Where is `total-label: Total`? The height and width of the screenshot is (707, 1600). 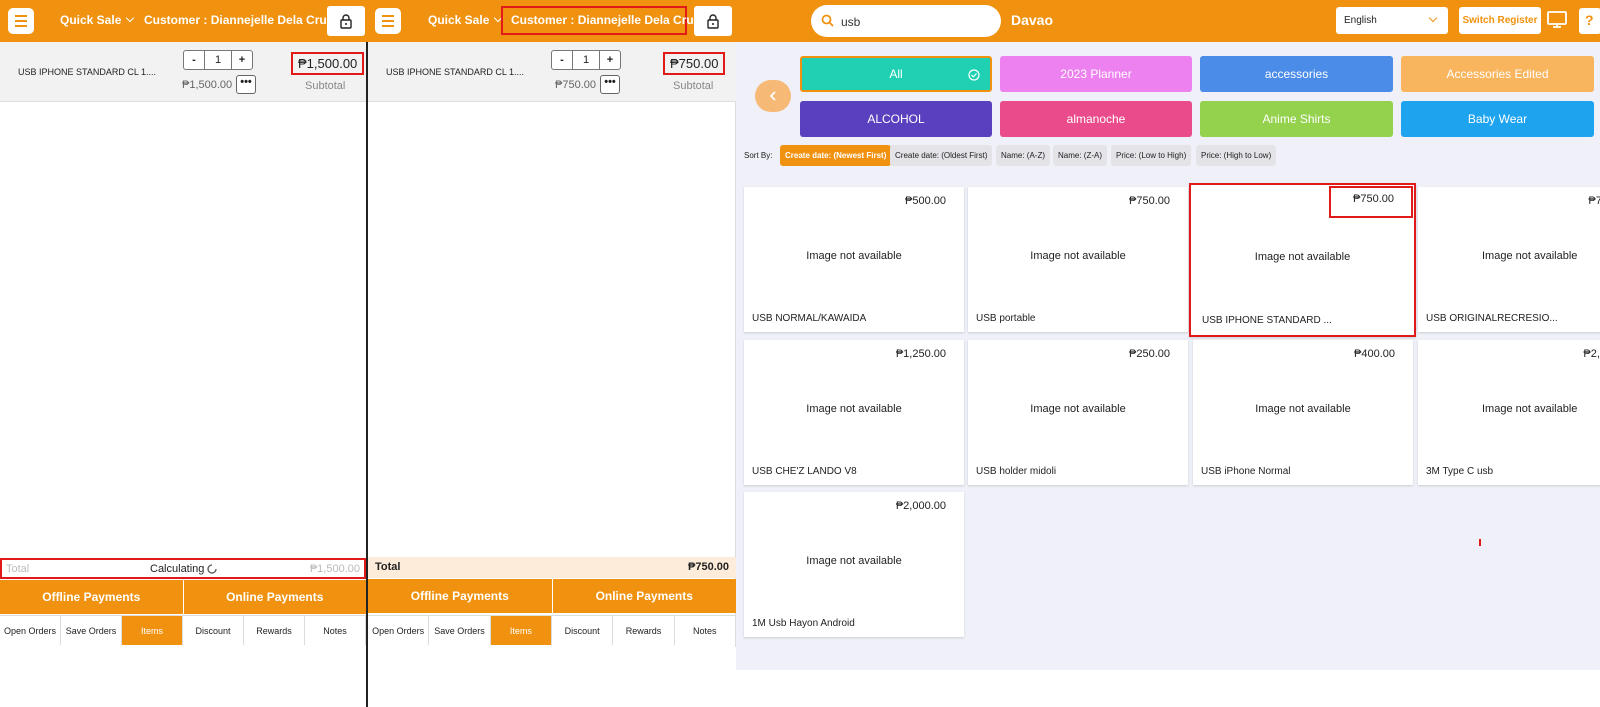 total-label: Total is located at coordinates (388, 567).